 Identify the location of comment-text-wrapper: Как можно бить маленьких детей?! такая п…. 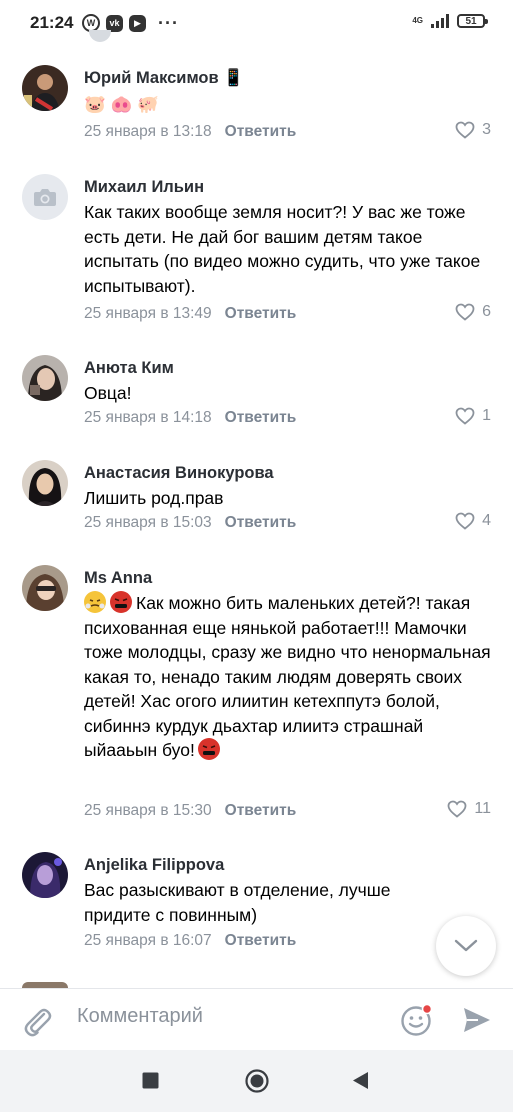
(290, 677).